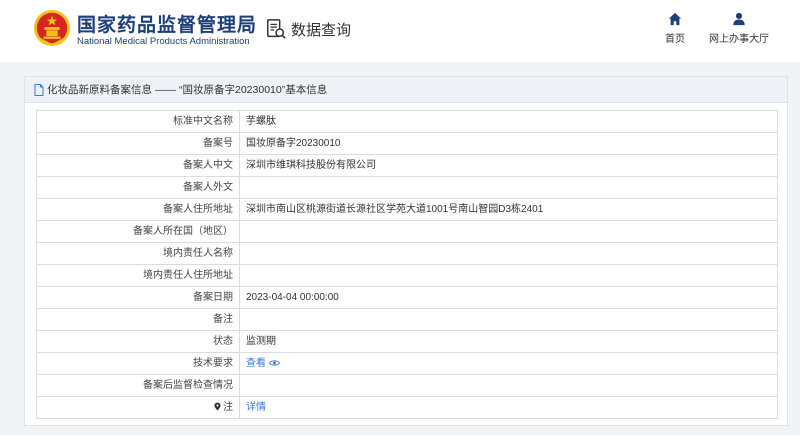 The width and height of the screenshot is (800, 435). What do you see at coordinates (232, 90) in the screenshot?
I see `panel-heading-record: “国妆原备字20230010”` at bounding box center [232, 90].